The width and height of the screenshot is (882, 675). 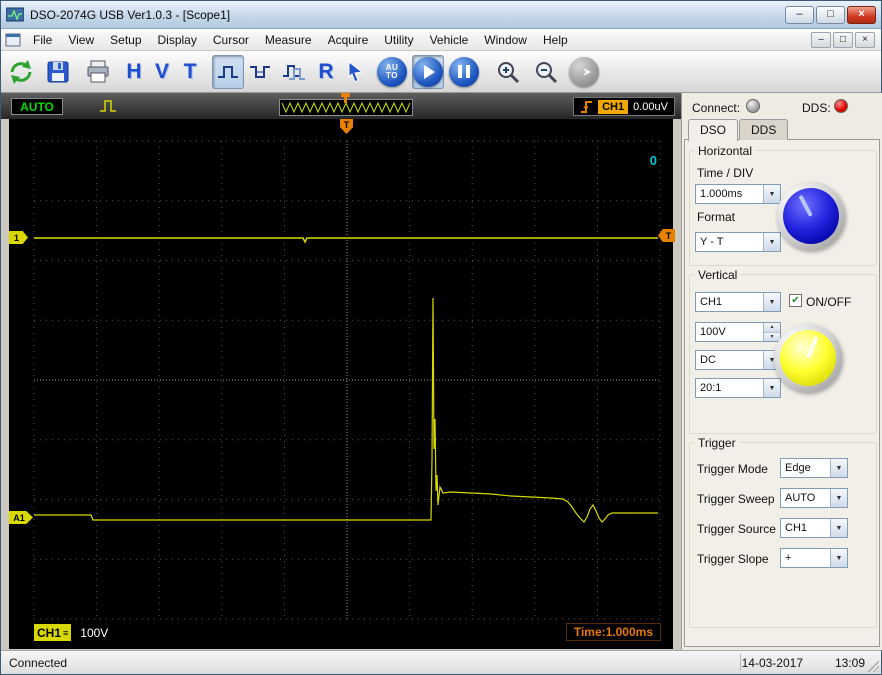 I want to click on trigger-source-label: Trigger Source, so click(x=736, y=529).